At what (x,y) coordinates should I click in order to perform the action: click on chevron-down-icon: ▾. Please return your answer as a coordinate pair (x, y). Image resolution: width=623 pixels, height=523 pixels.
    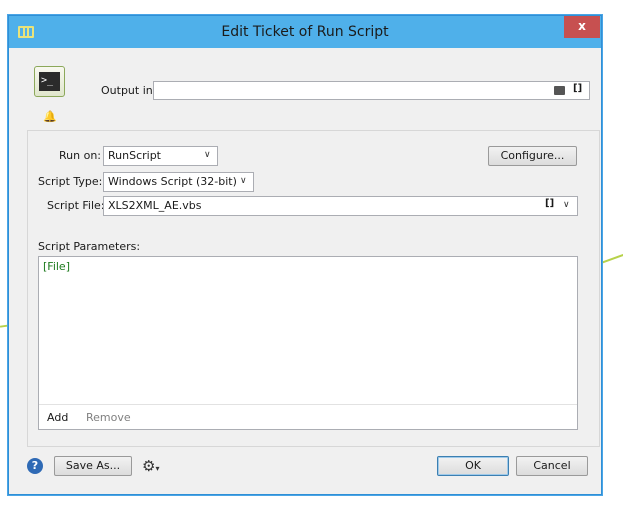
    Looking at the image, I should click on (157, 468).